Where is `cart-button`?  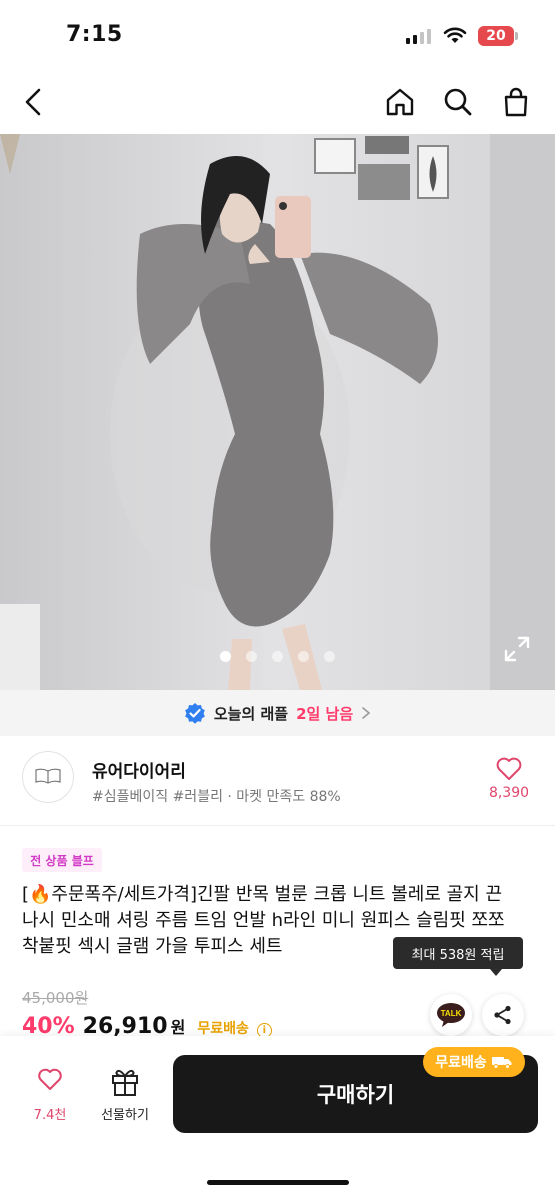
cart-button is located at coordinates (516, 102).